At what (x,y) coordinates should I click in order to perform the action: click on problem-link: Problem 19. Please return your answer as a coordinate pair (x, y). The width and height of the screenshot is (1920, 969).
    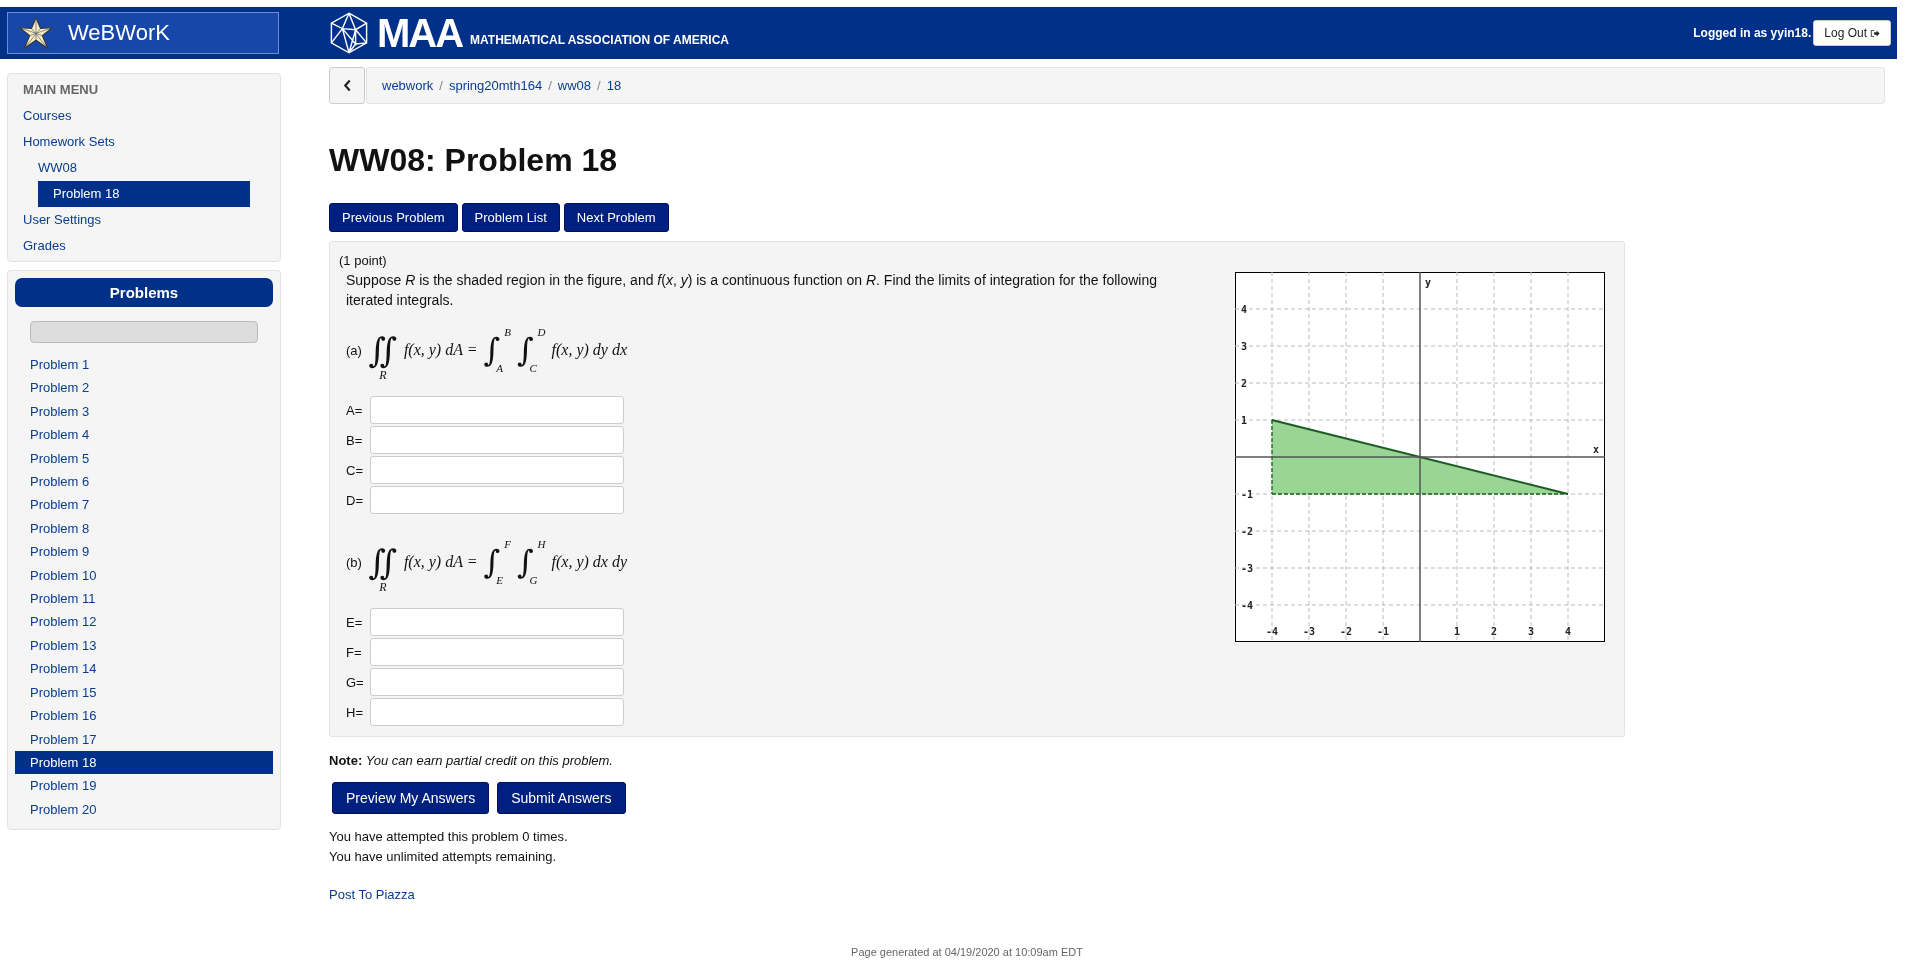
    Looking at the image, I should click on (144, 786).